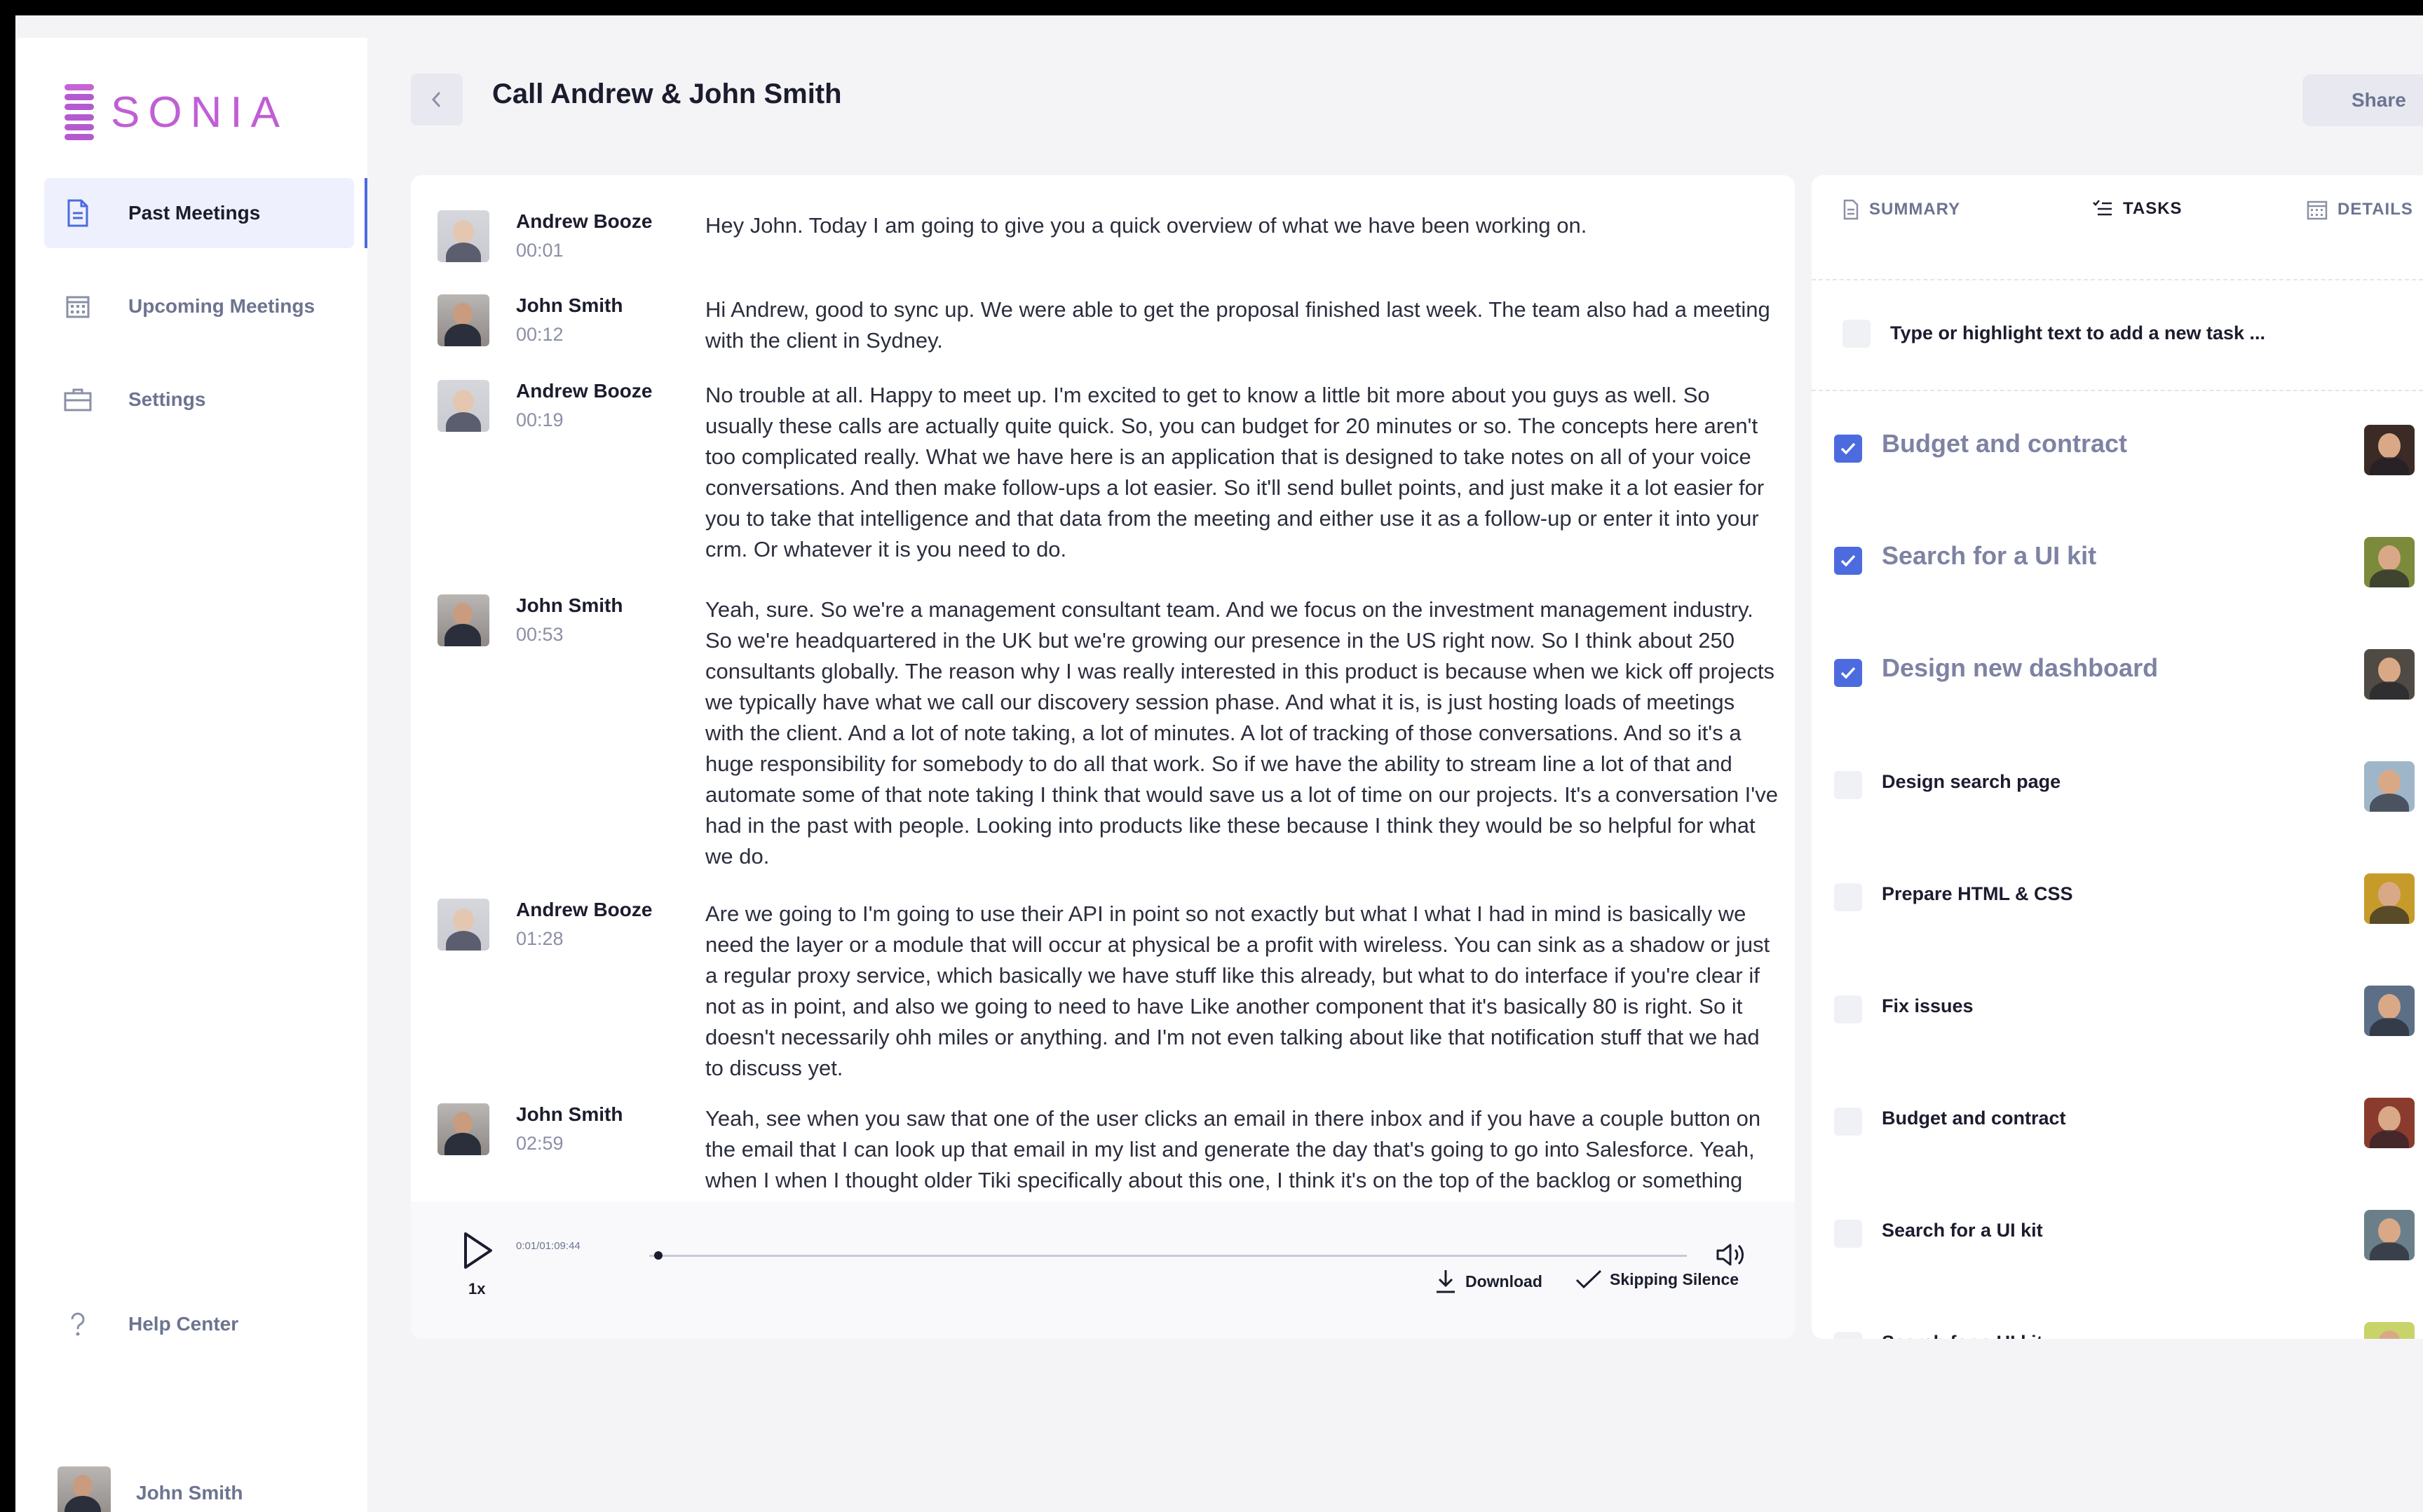 The width and height of the screenshot is (2423, 1512). I want to click on timestamp: 00:01, so click(540, 250).